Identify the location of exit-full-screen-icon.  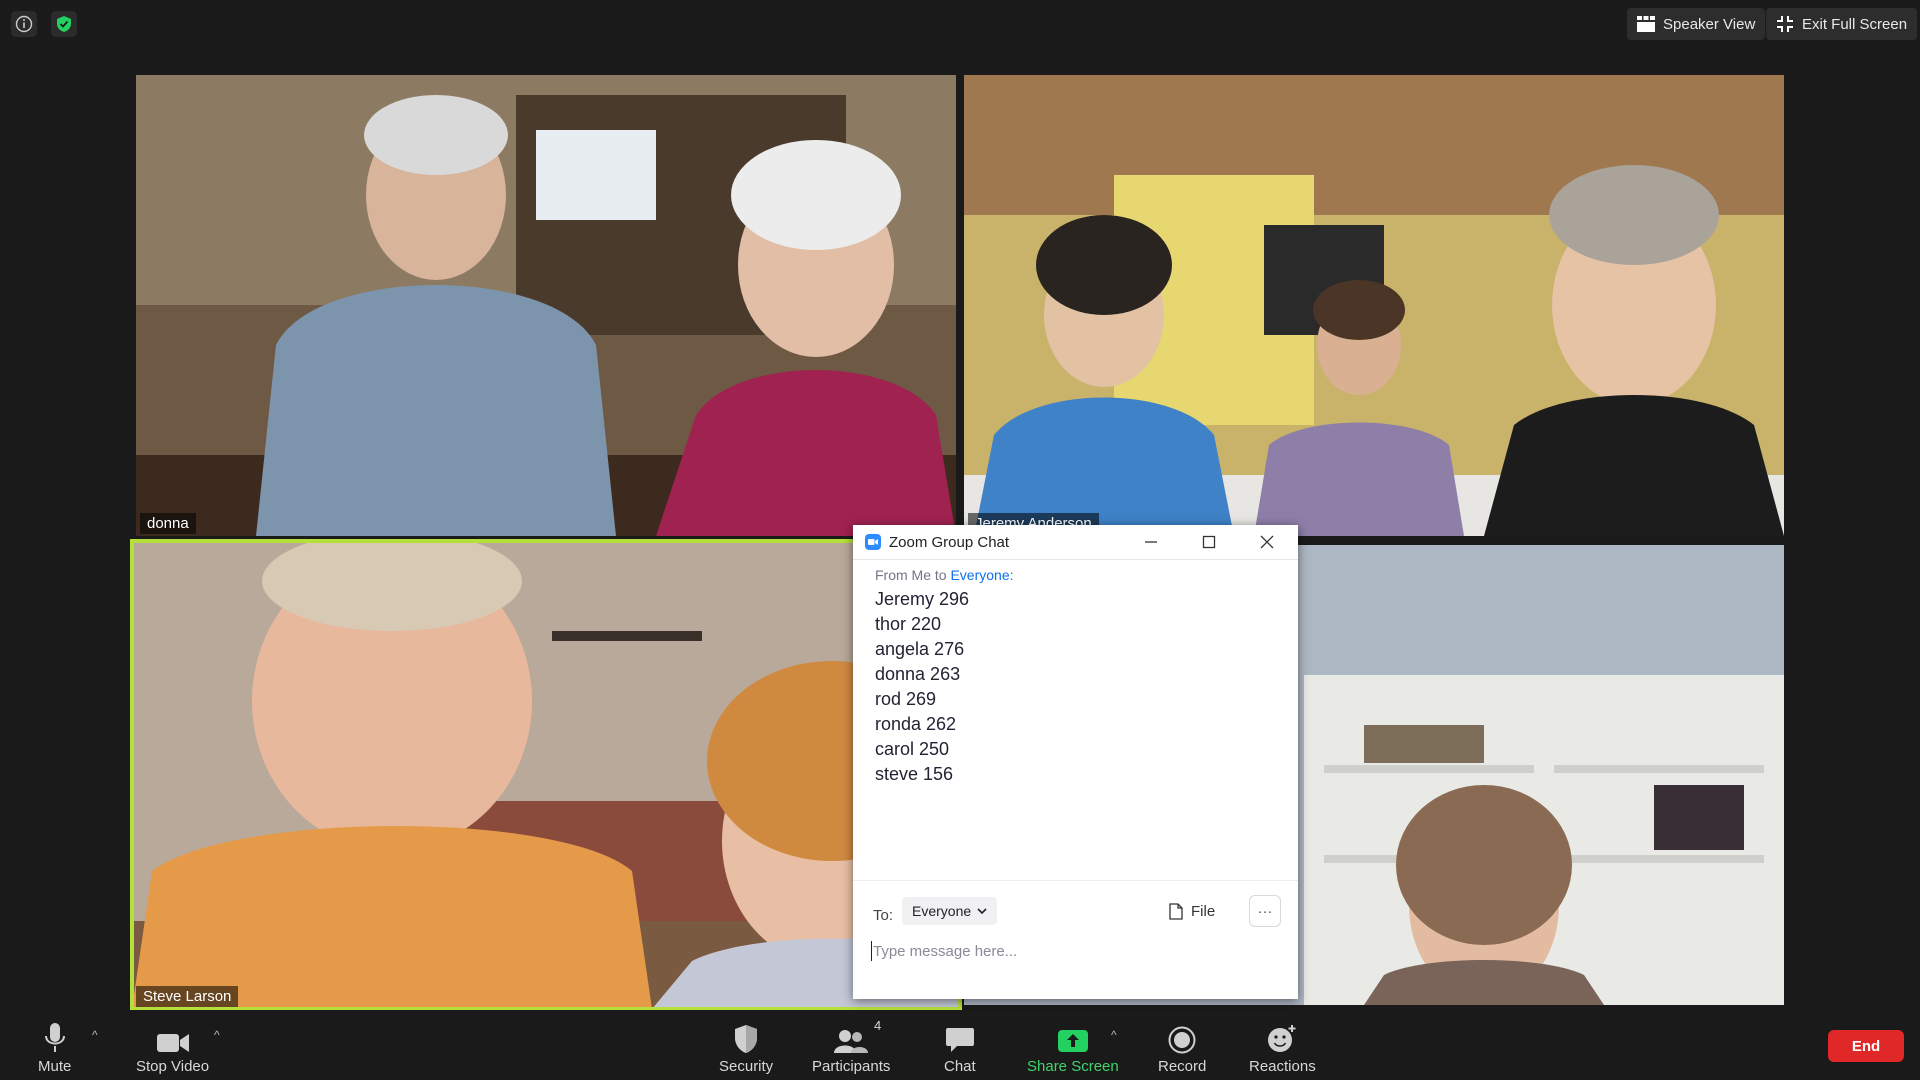
(1785, 24).